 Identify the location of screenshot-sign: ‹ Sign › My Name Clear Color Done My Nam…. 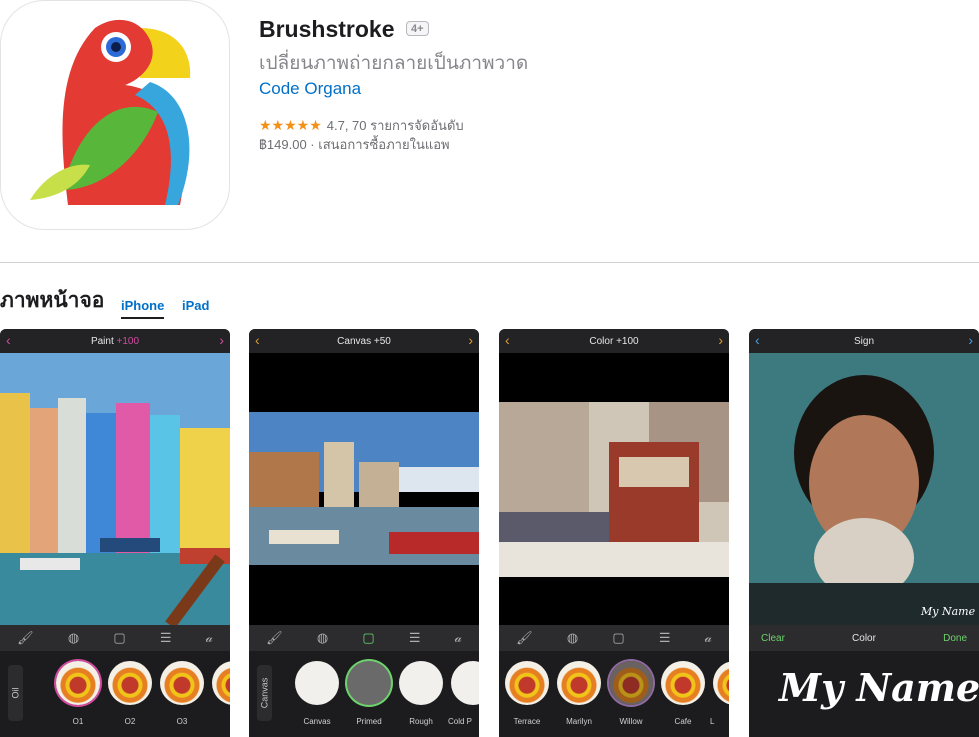
(864, 533).